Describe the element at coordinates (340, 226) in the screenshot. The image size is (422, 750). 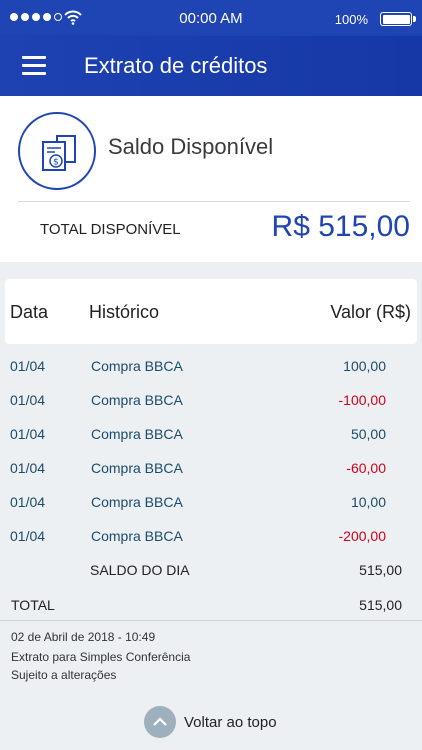
I see `total-available-value: R$ 515,00` at that location.